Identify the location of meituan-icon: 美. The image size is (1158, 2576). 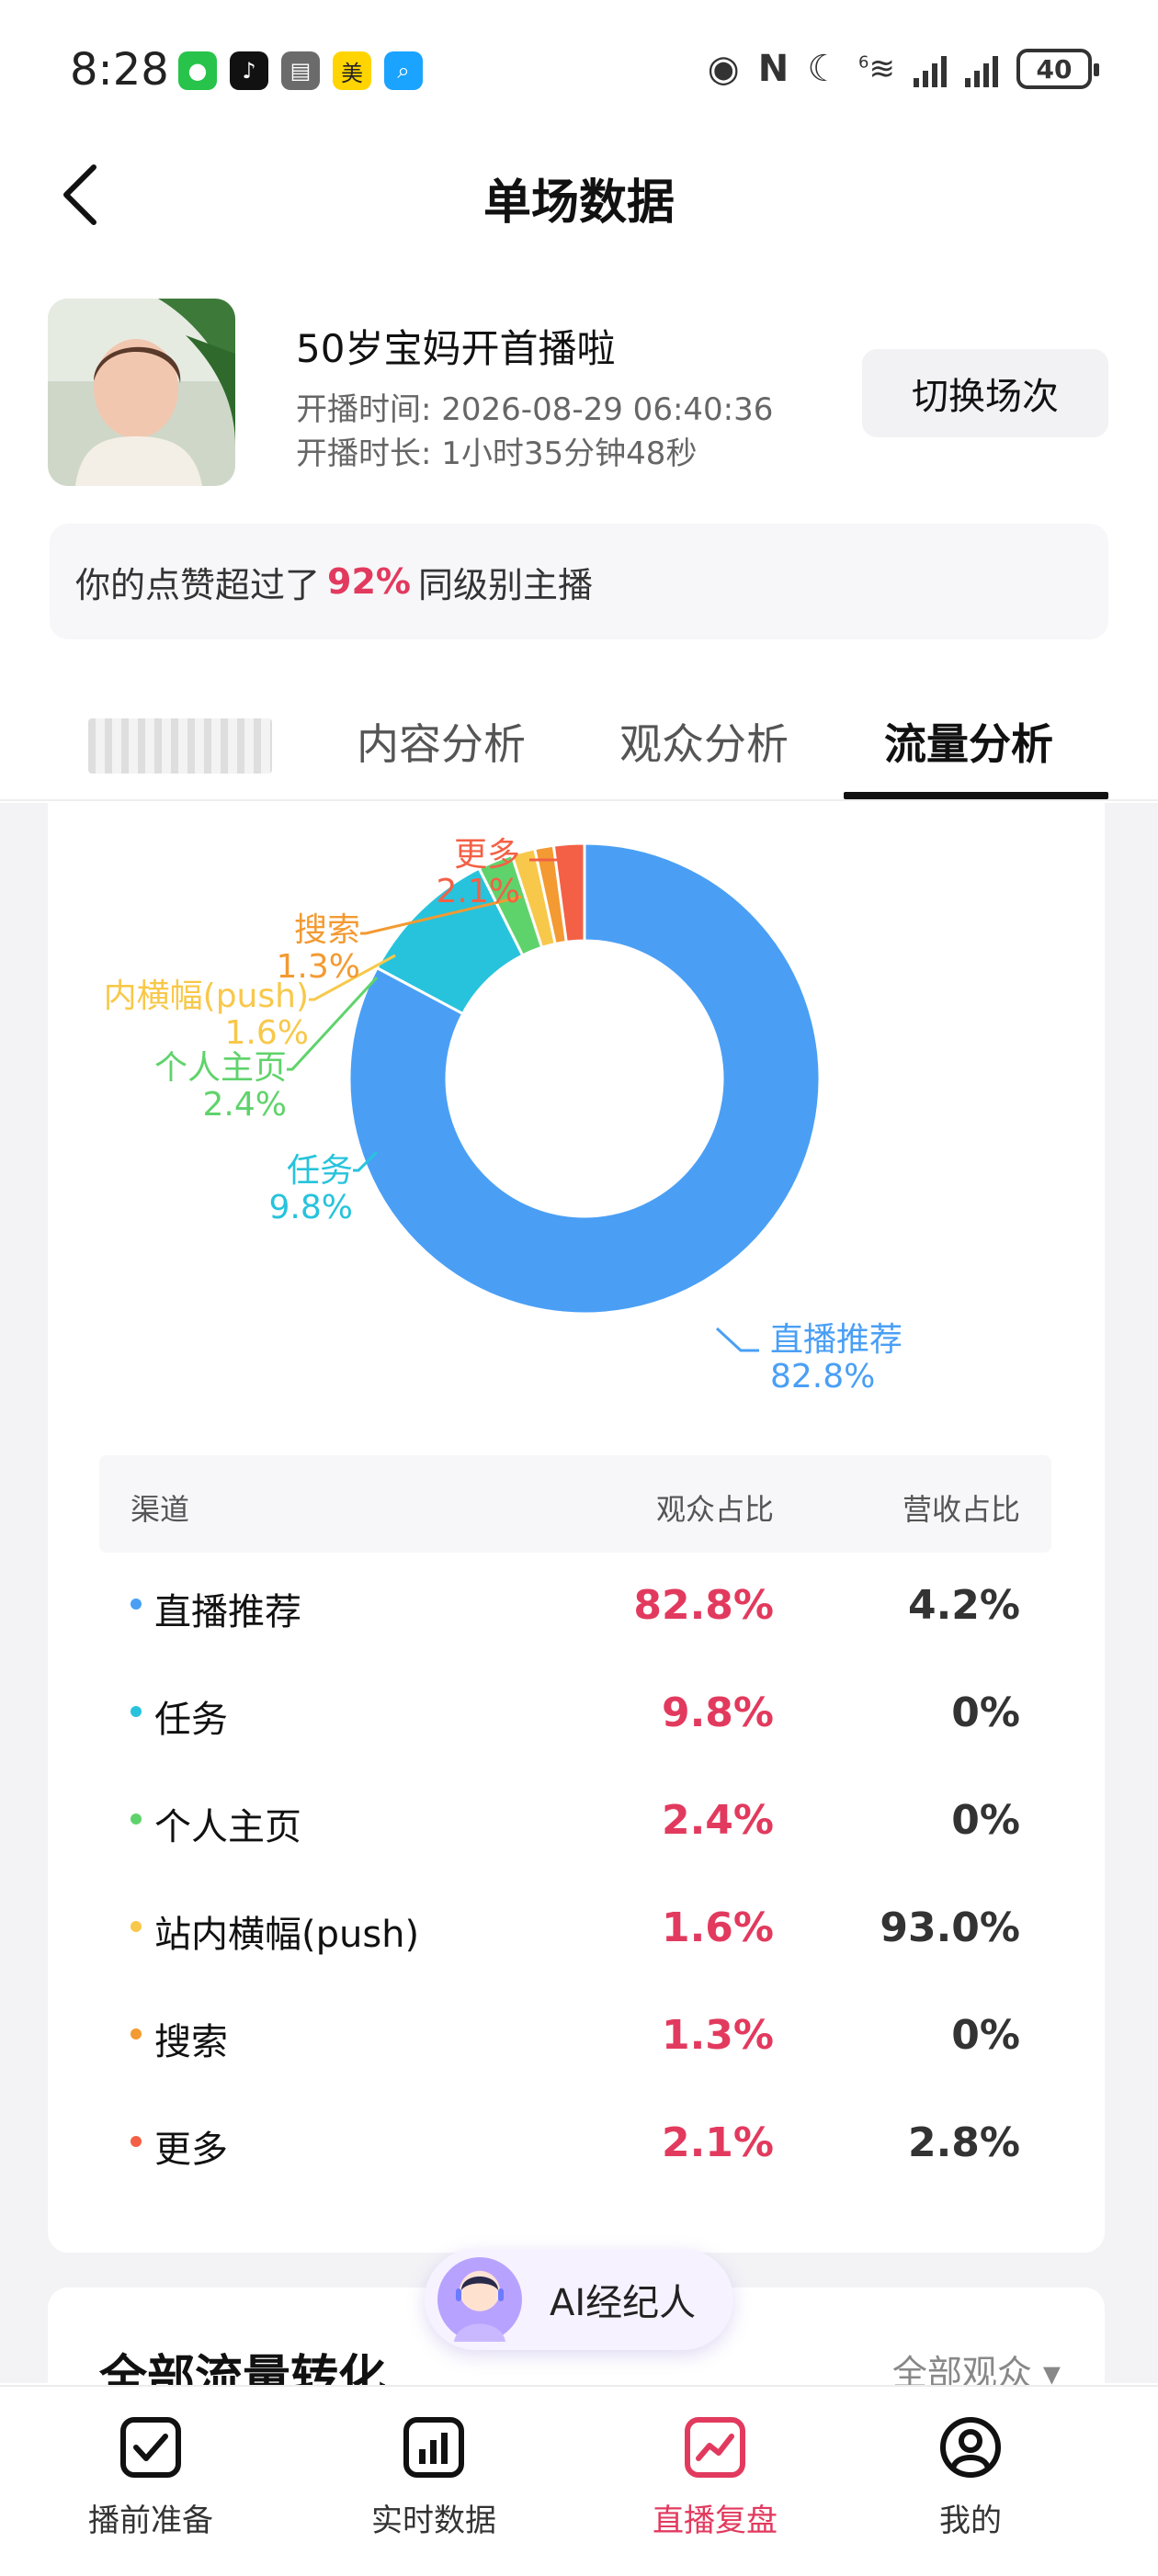
(352, 70).